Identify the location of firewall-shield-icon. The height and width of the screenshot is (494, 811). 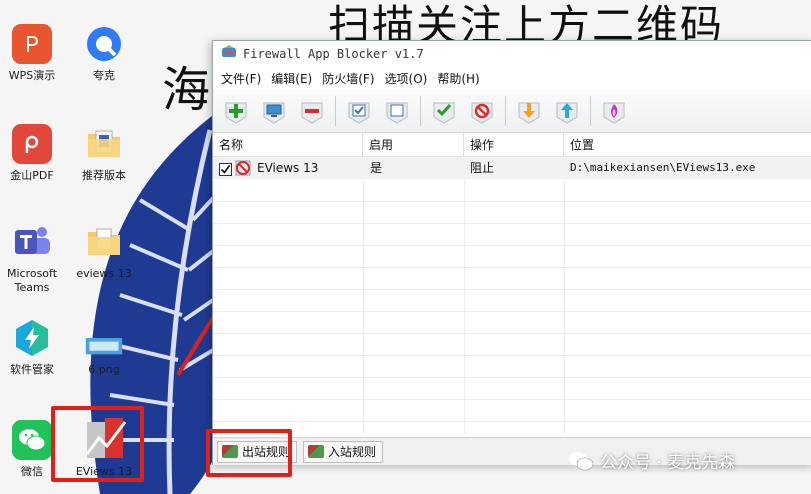
(614, 113).